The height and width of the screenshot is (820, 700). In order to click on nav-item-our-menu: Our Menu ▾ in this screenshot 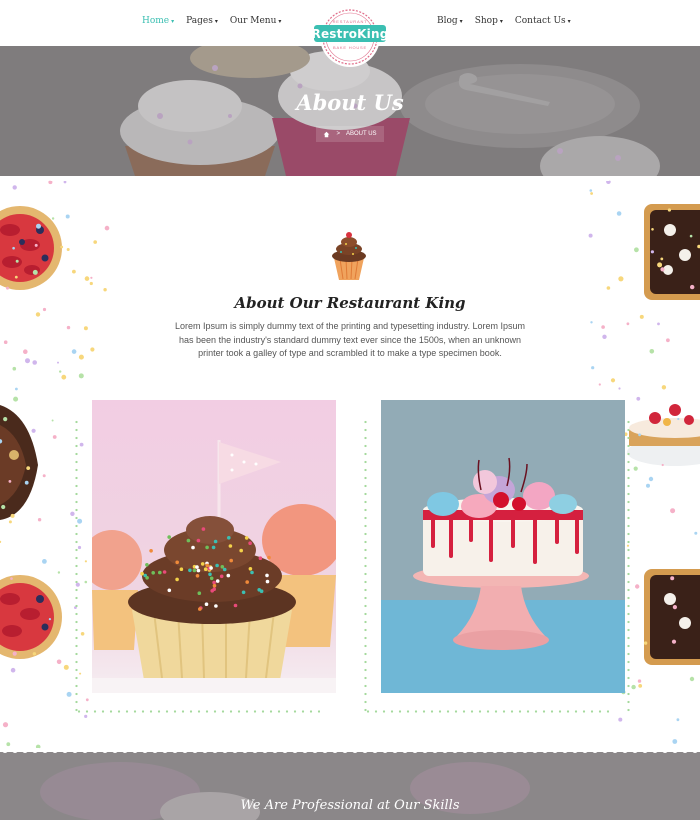, I will do `click(256, 21)`.